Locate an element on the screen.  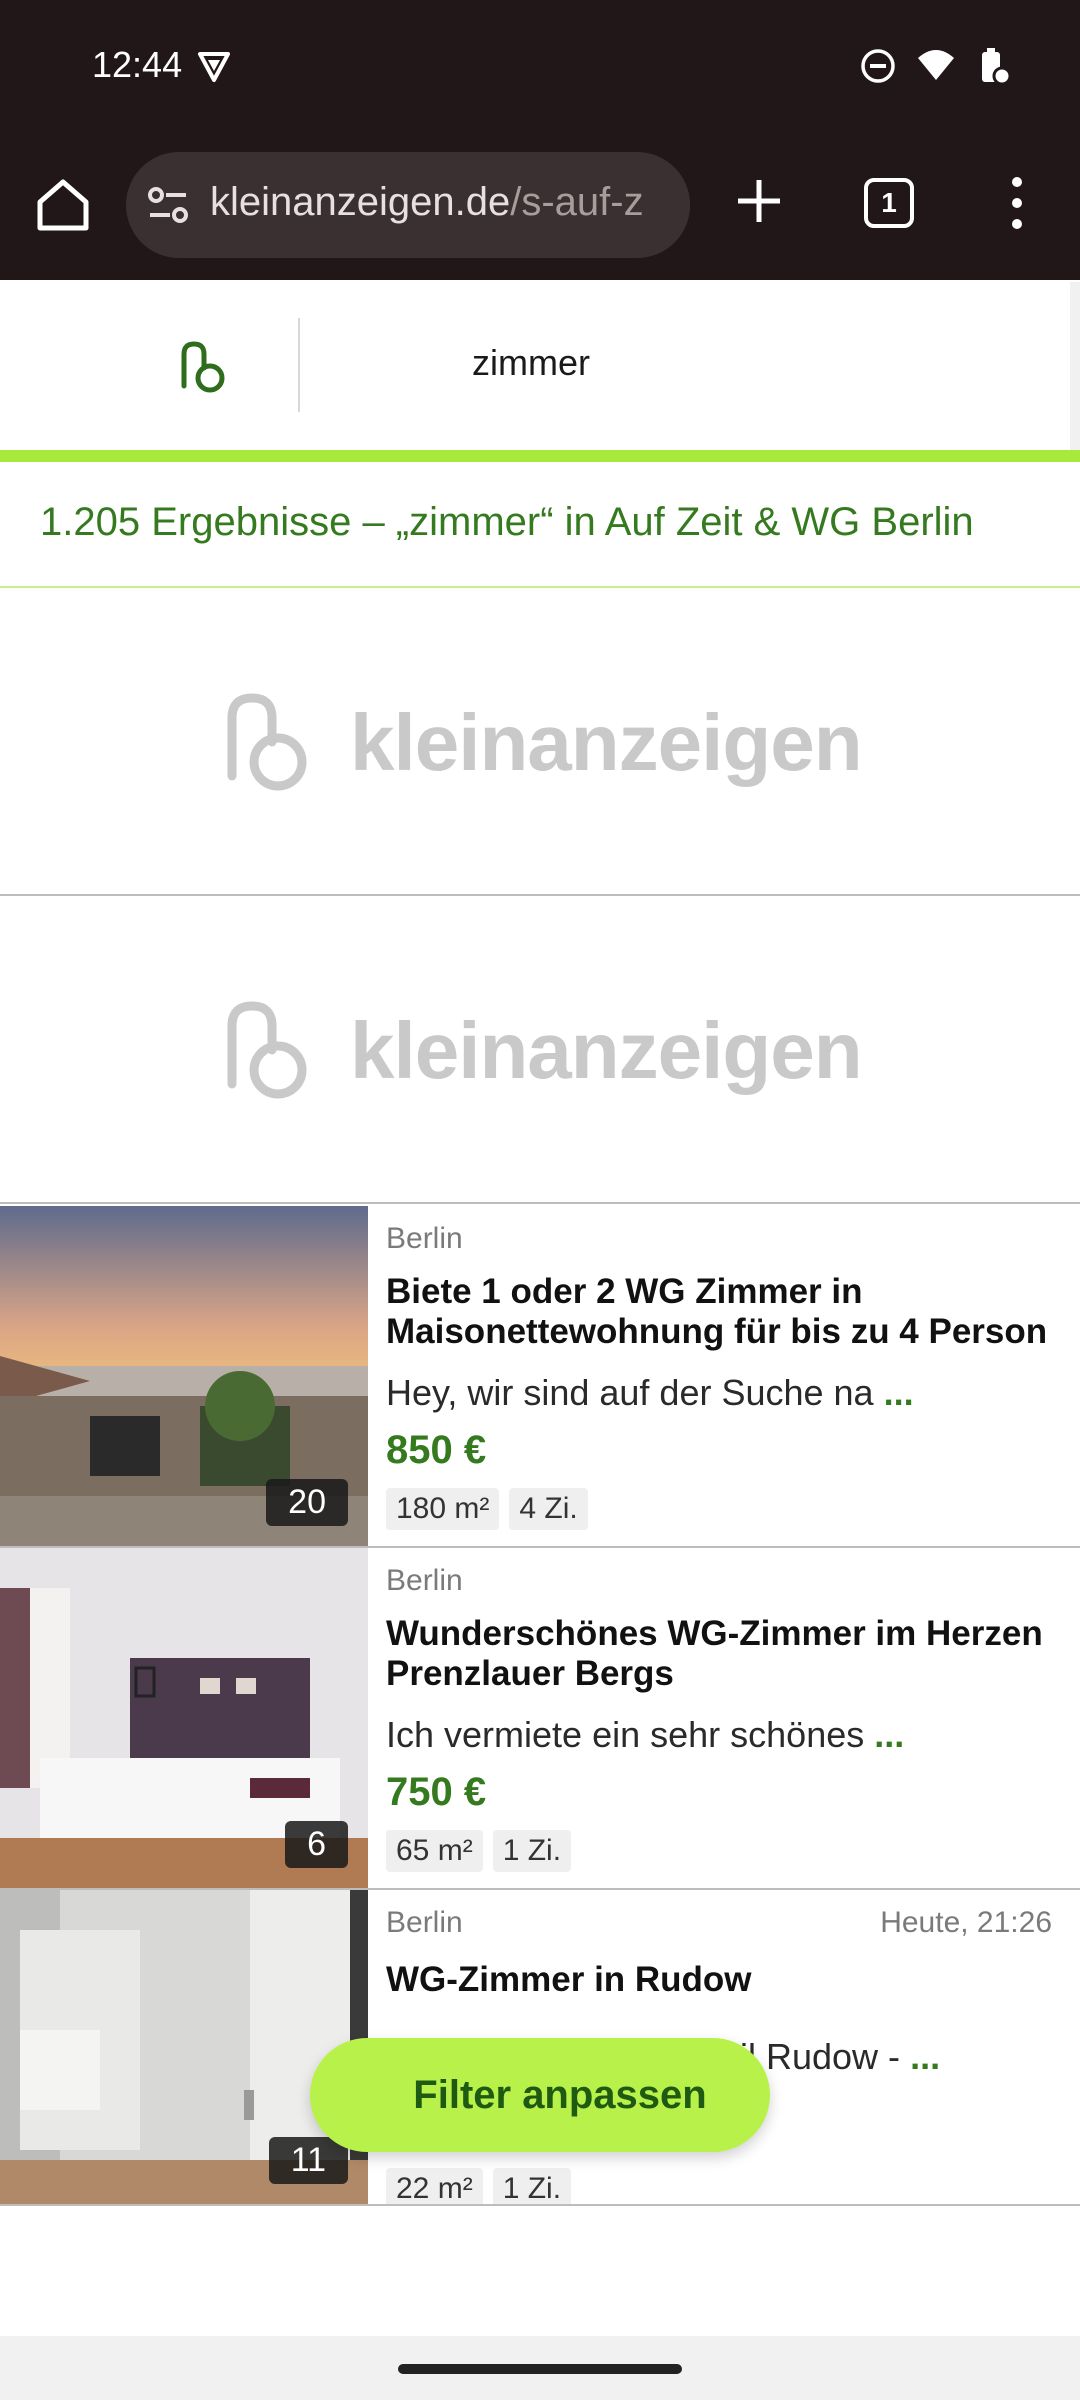
listing-price: 750 € is located at coordinates (436, 1792).